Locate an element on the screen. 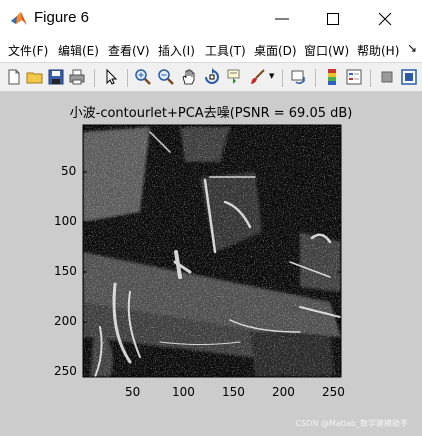 Image resolution: width=422 pixels, height=436 pixels. rotate-3d-icon is located at coordinates (212, 77).